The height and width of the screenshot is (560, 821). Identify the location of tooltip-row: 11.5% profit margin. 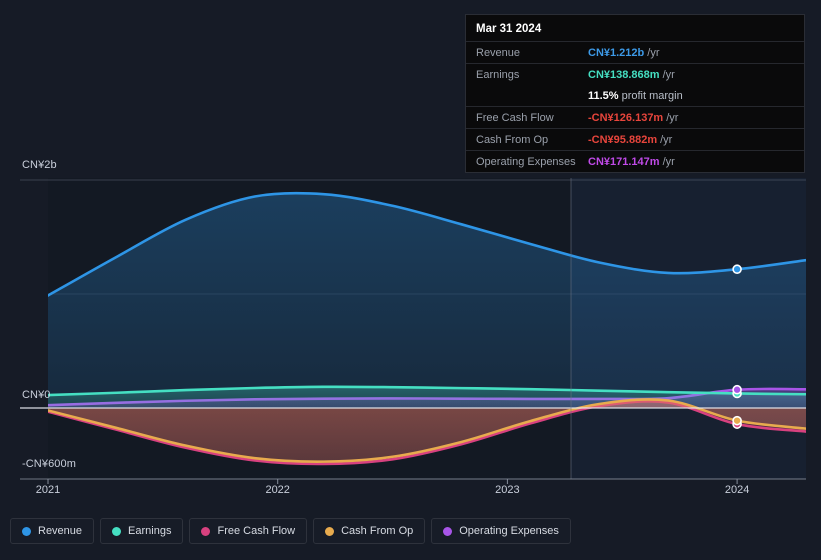
(635, 95).